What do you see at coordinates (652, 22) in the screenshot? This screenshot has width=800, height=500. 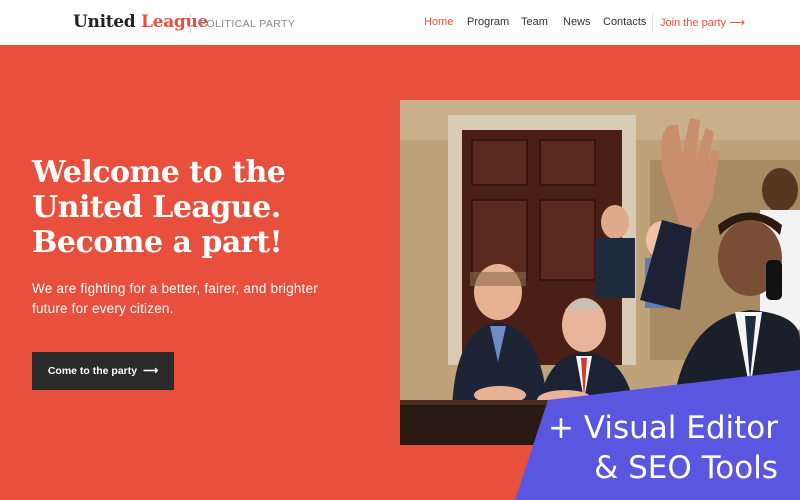 I see `nav-divider` at bounding box center [652, 22].